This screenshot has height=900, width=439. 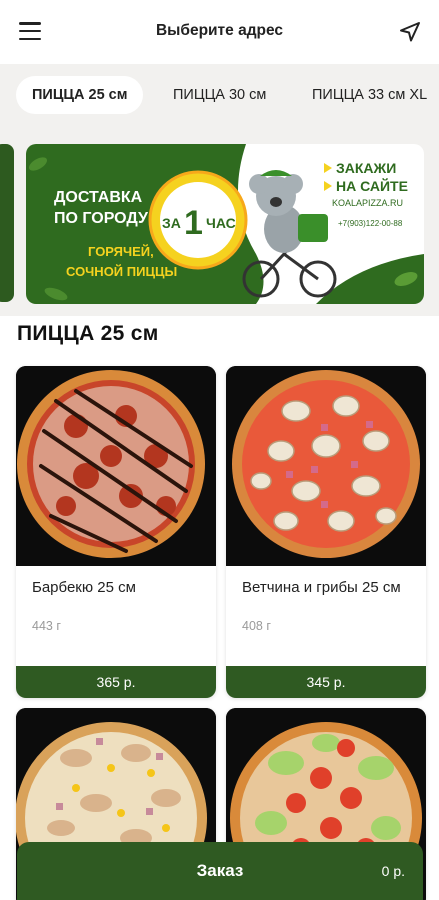 I want to click on product-weight: 443 г, so click(x=46, y=626).